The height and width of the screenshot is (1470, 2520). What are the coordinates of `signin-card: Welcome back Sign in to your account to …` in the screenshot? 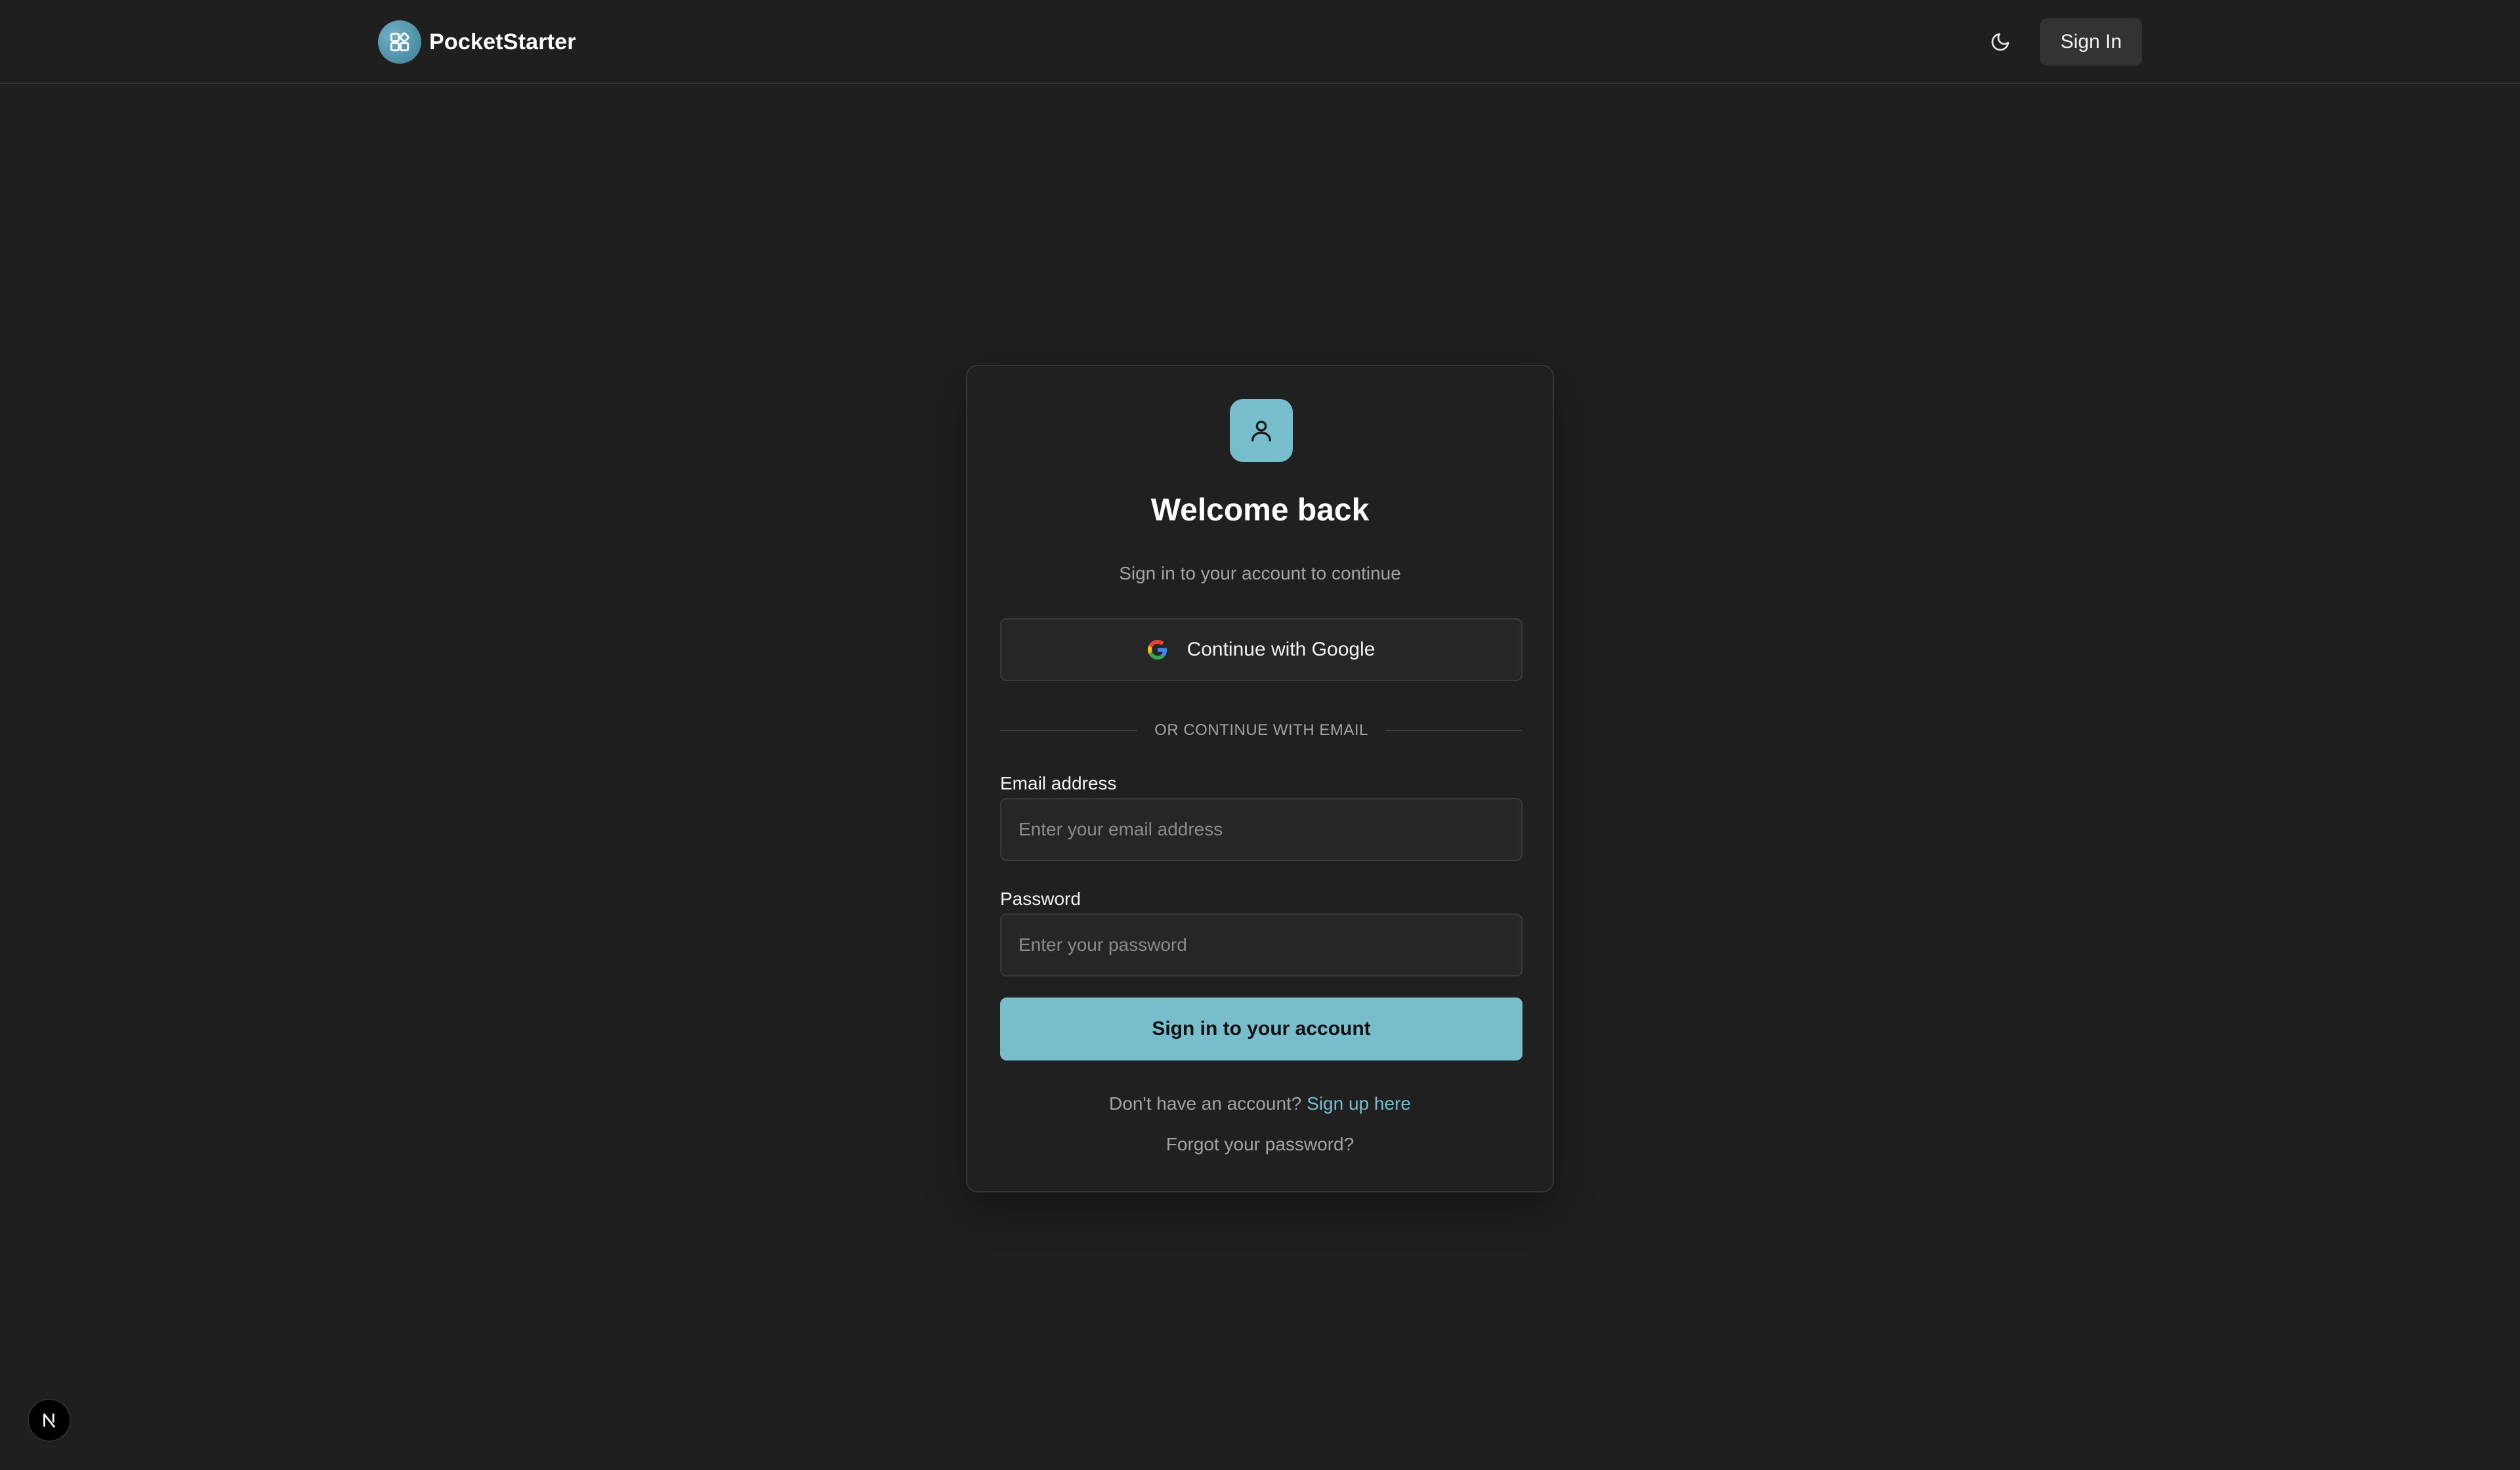 It's located at (1260, 778).